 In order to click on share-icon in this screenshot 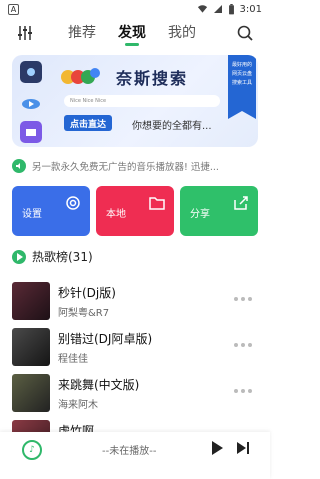, I will do `click(241, 203)`.